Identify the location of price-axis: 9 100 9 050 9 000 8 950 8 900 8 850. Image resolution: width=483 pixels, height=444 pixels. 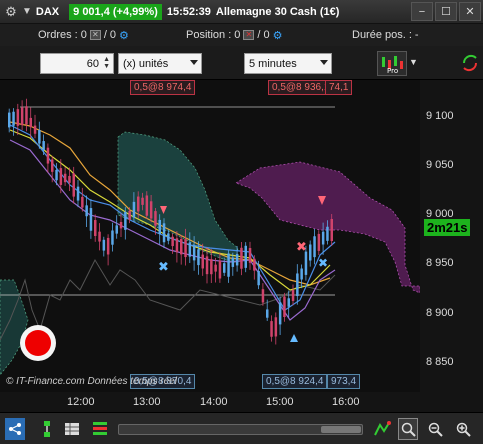
(451, 236).